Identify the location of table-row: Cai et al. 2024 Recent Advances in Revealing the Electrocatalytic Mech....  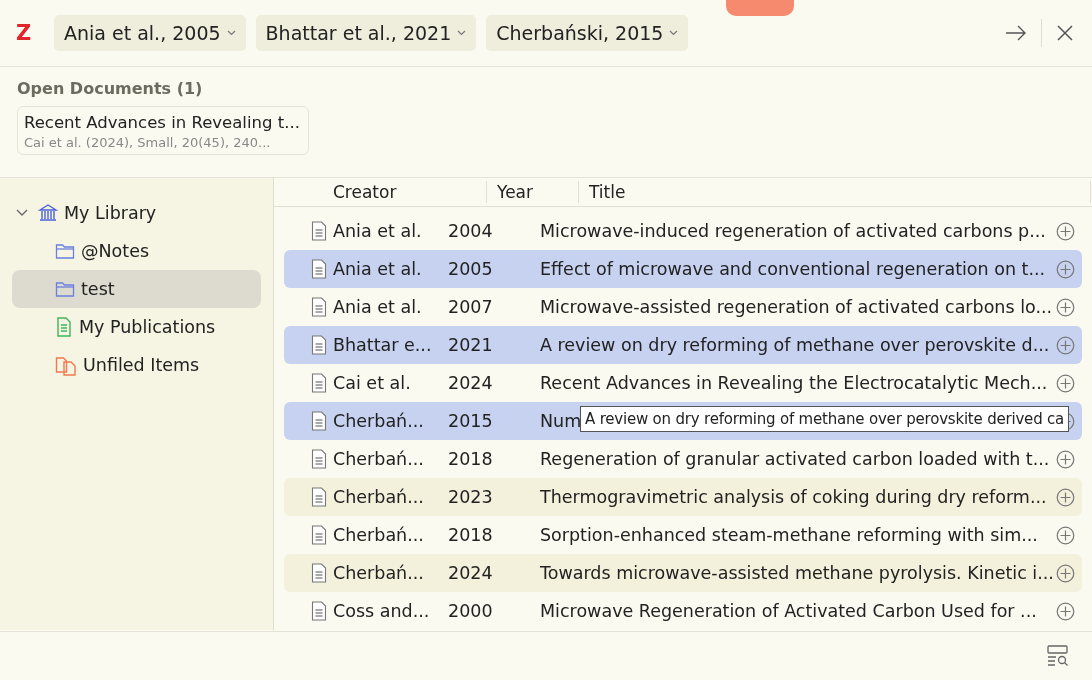
(683, 383).